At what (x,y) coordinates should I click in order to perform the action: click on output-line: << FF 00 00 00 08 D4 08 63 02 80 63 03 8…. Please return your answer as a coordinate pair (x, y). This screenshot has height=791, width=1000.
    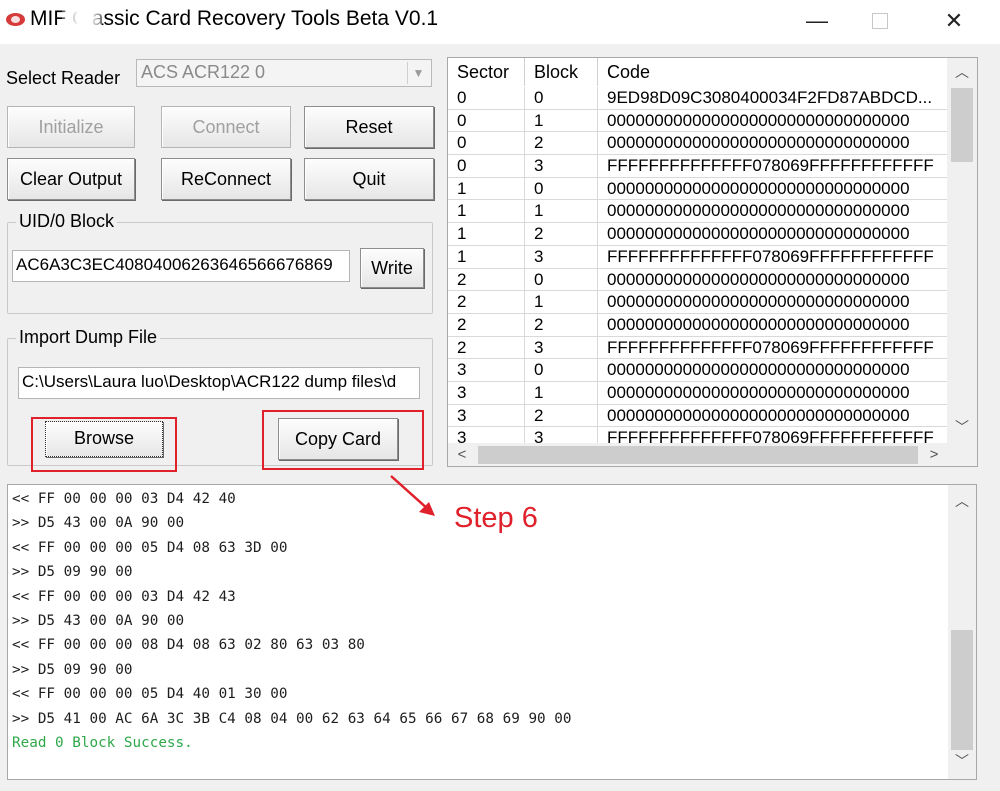
    Looking at the image, I should click on (188, 645).